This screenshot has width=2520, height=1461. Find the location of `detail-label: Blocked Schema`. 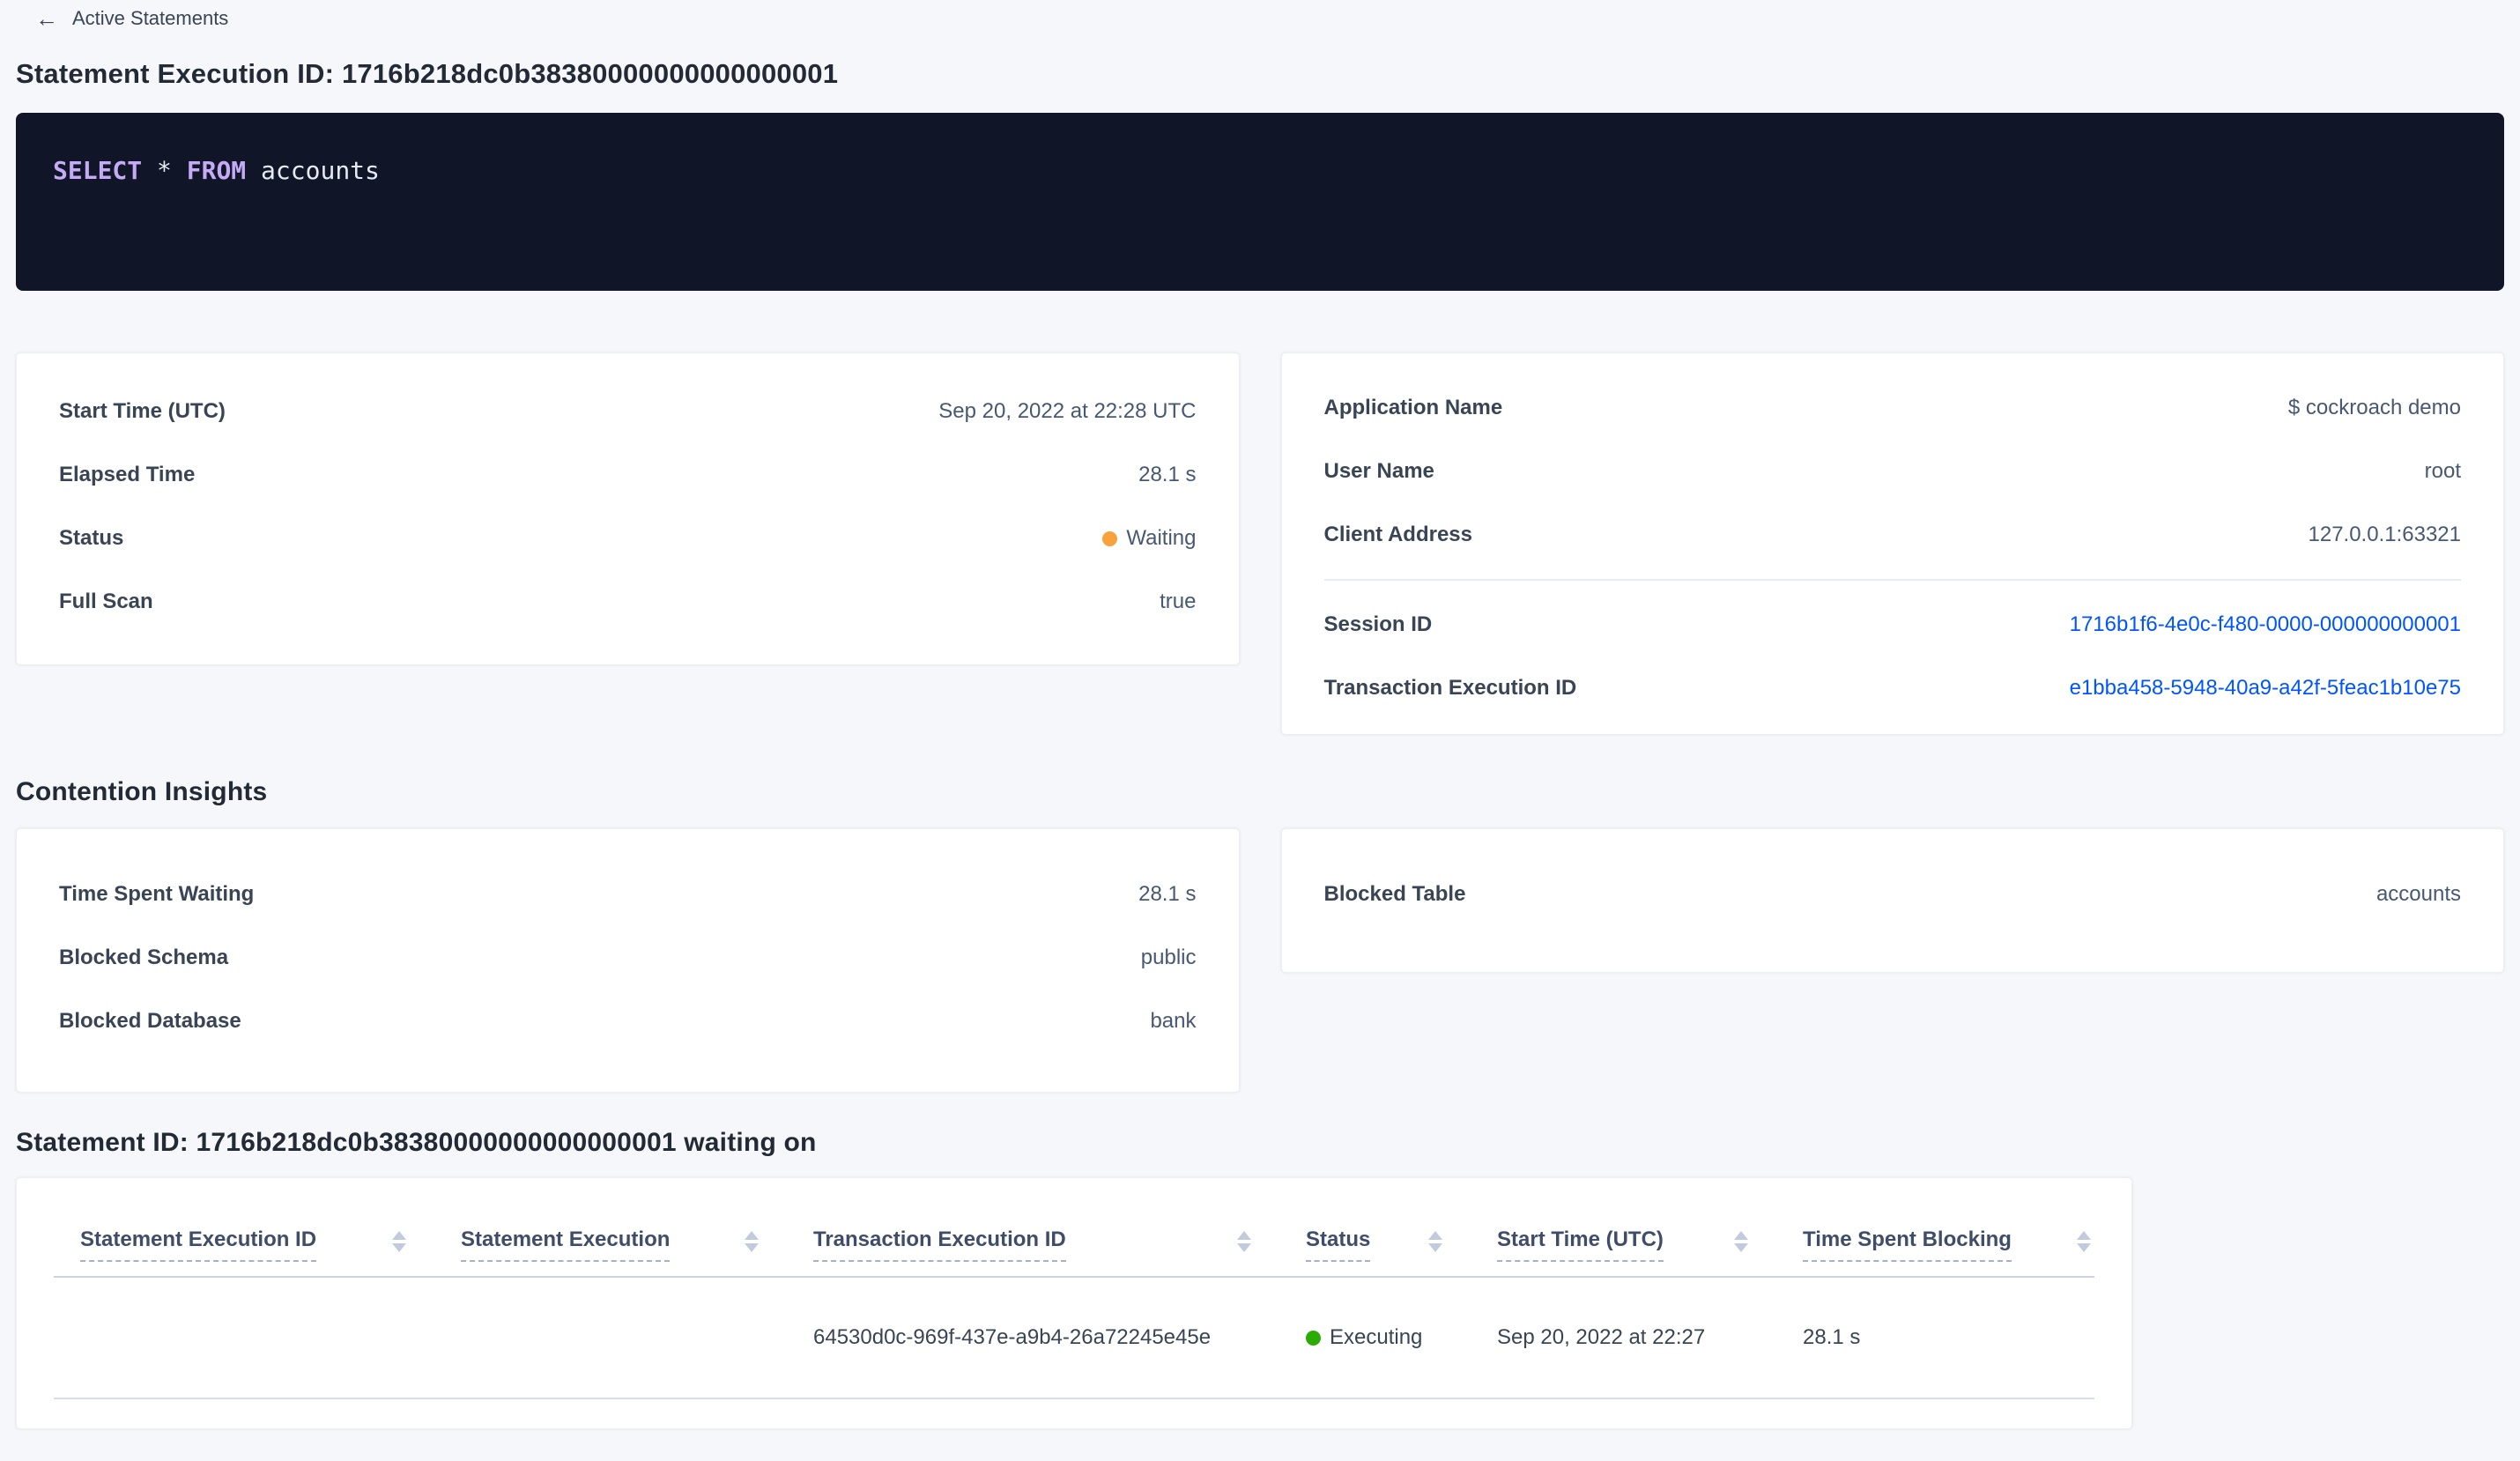

detail-label: Blocked Schema is located at coordinates (144, 957).